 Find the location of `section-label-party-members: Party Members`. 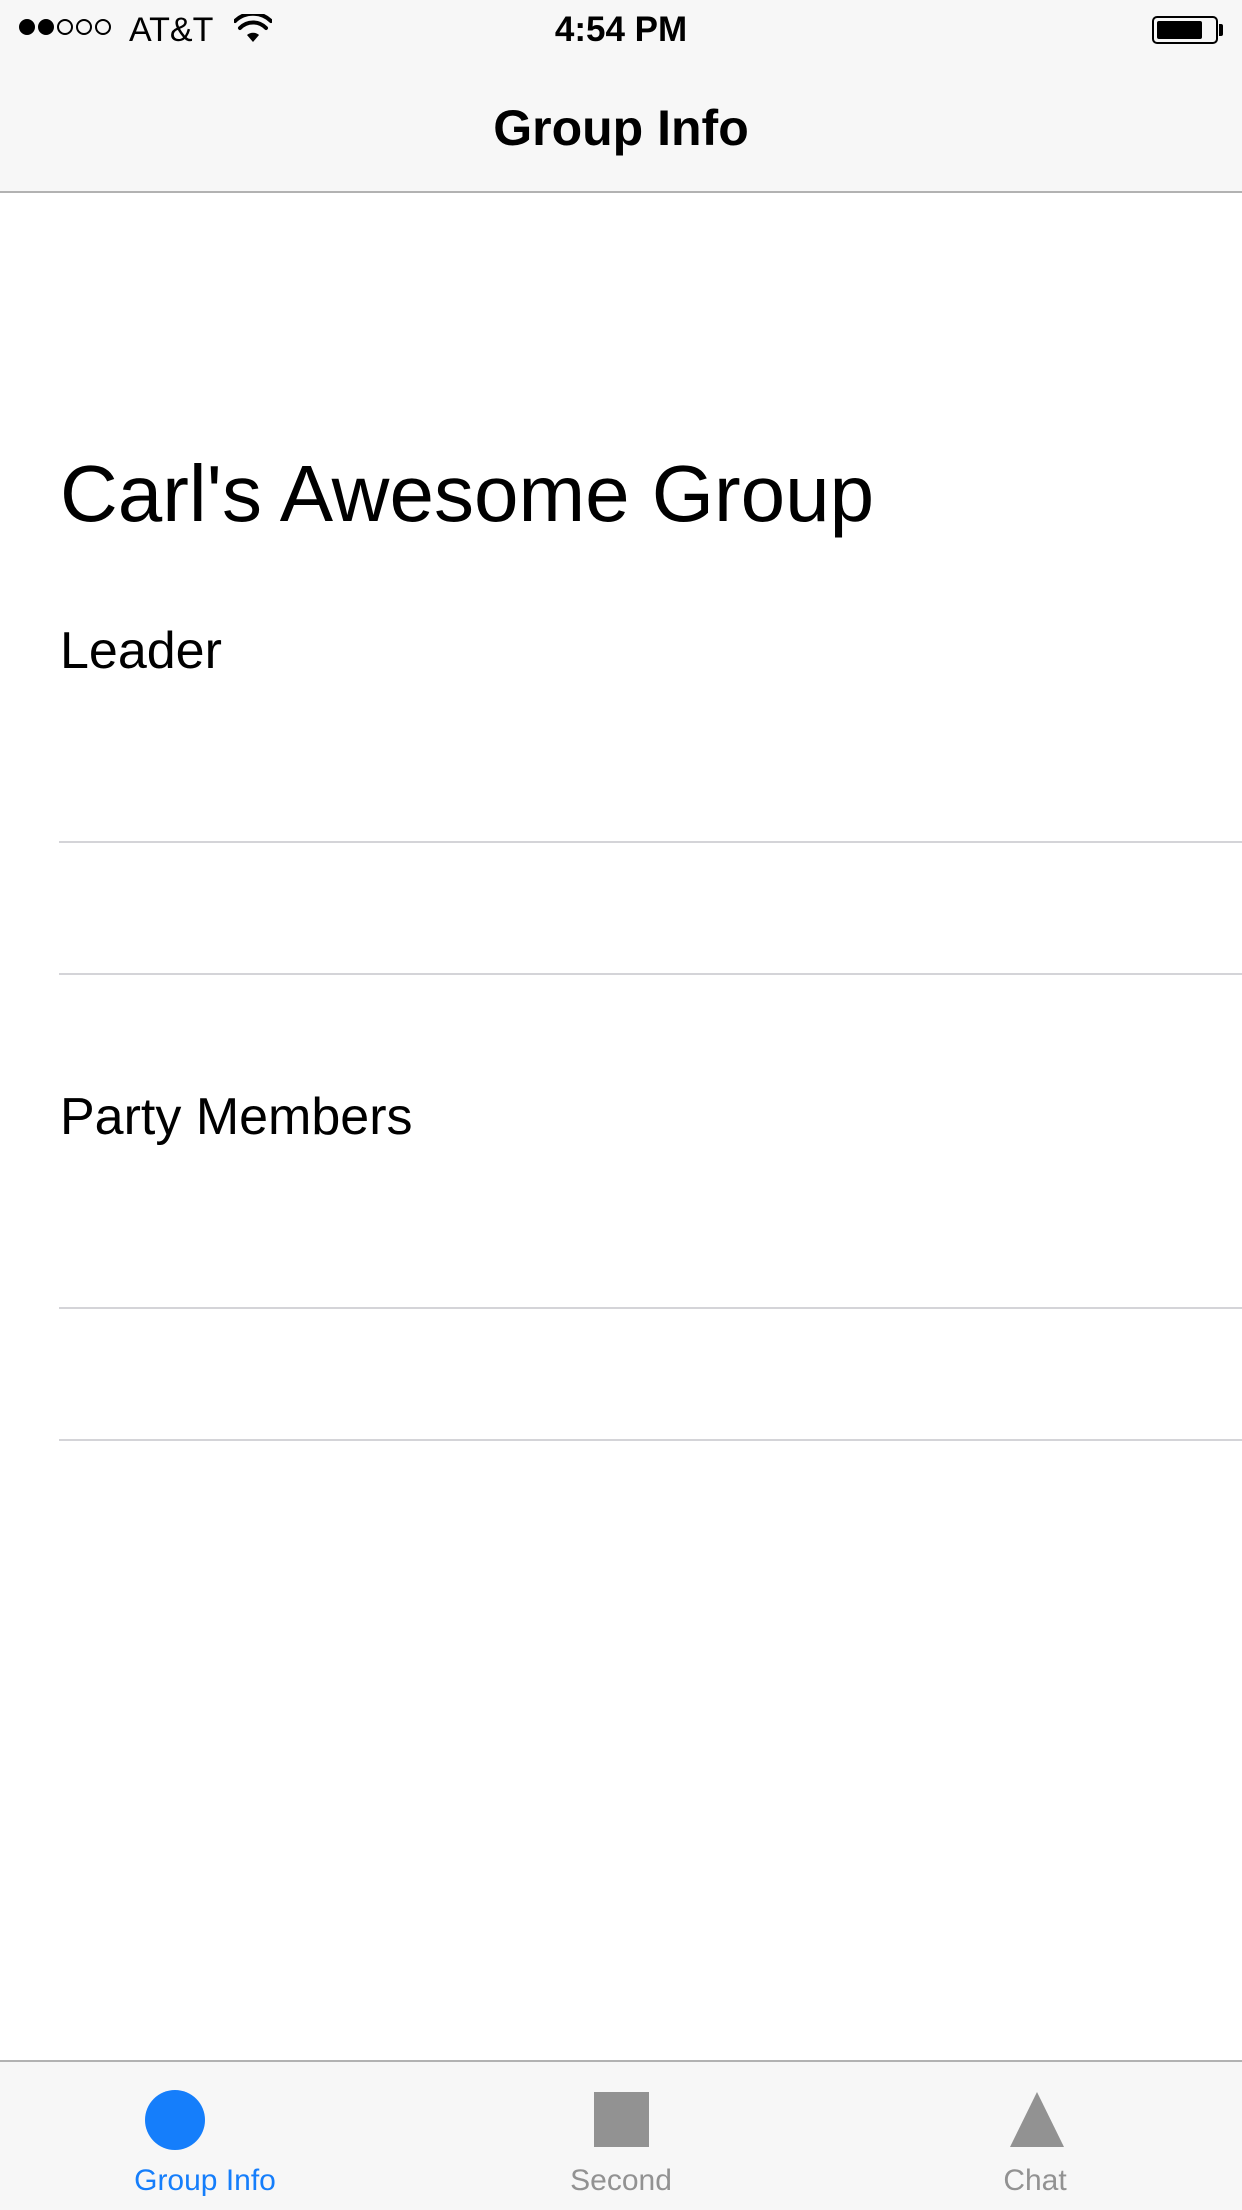

section-label-party-members: Party Members is located at coordinates (236, 1117).